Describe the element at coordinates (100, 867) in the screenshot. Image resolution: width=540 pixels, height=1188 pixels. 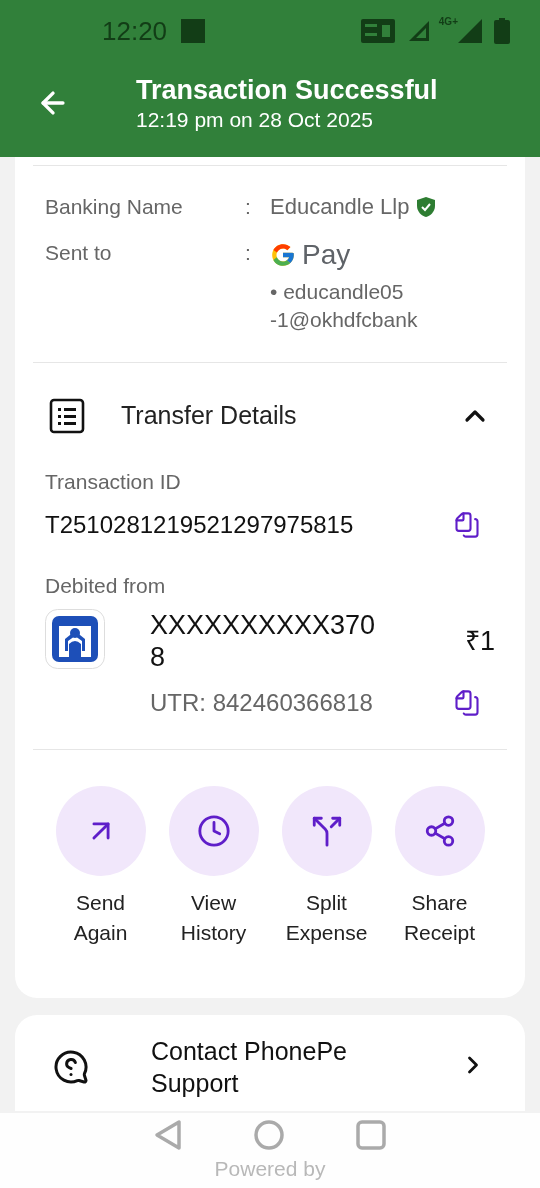
I see `action-button: Send Again` at that location.